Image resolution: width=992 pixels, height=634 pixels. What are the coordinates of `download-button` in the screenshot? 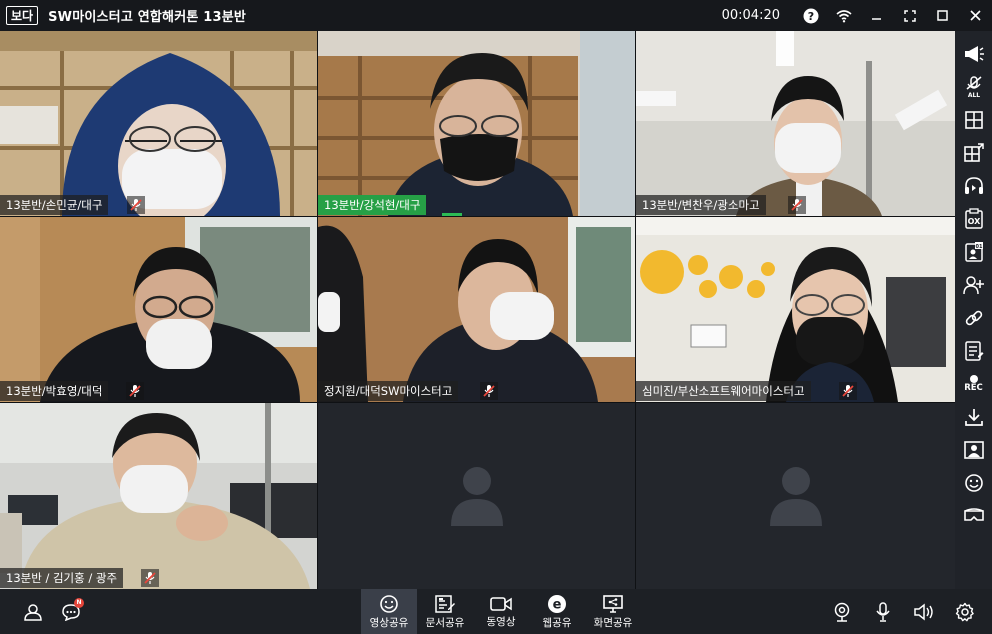 It's located at (974, 416).